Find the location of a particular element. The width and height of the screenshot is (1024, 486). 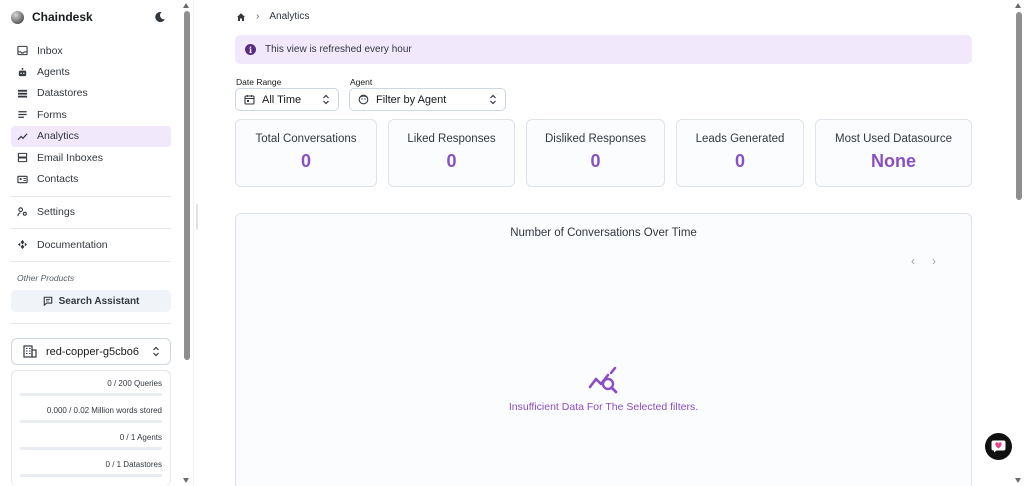

breadcrumb-current: Analytics is located at coordinates (289, 16).